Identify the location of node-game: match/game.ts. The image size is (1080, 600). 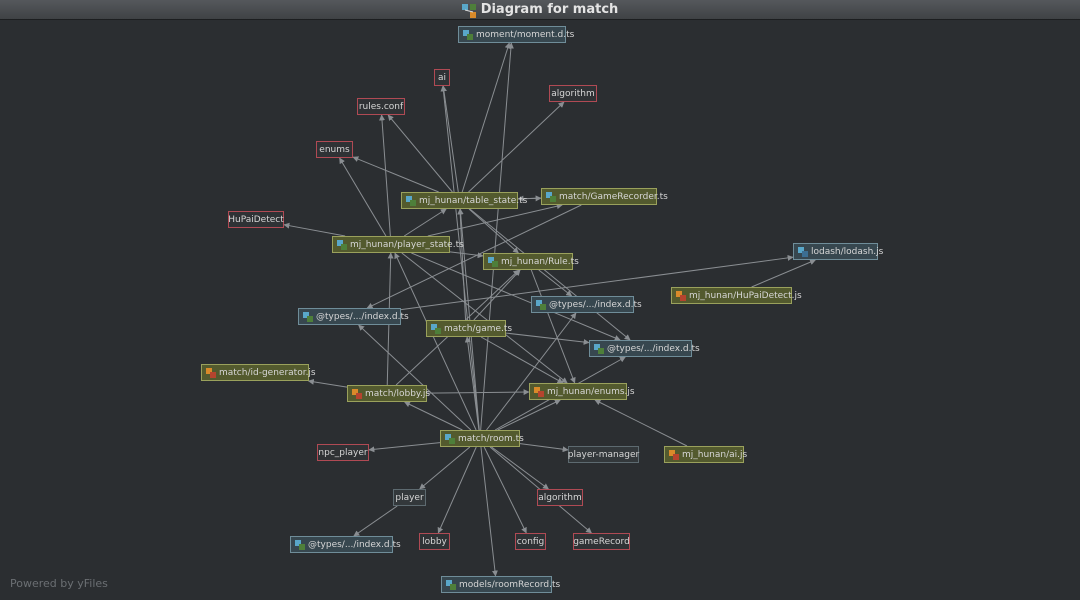
(469, 328).